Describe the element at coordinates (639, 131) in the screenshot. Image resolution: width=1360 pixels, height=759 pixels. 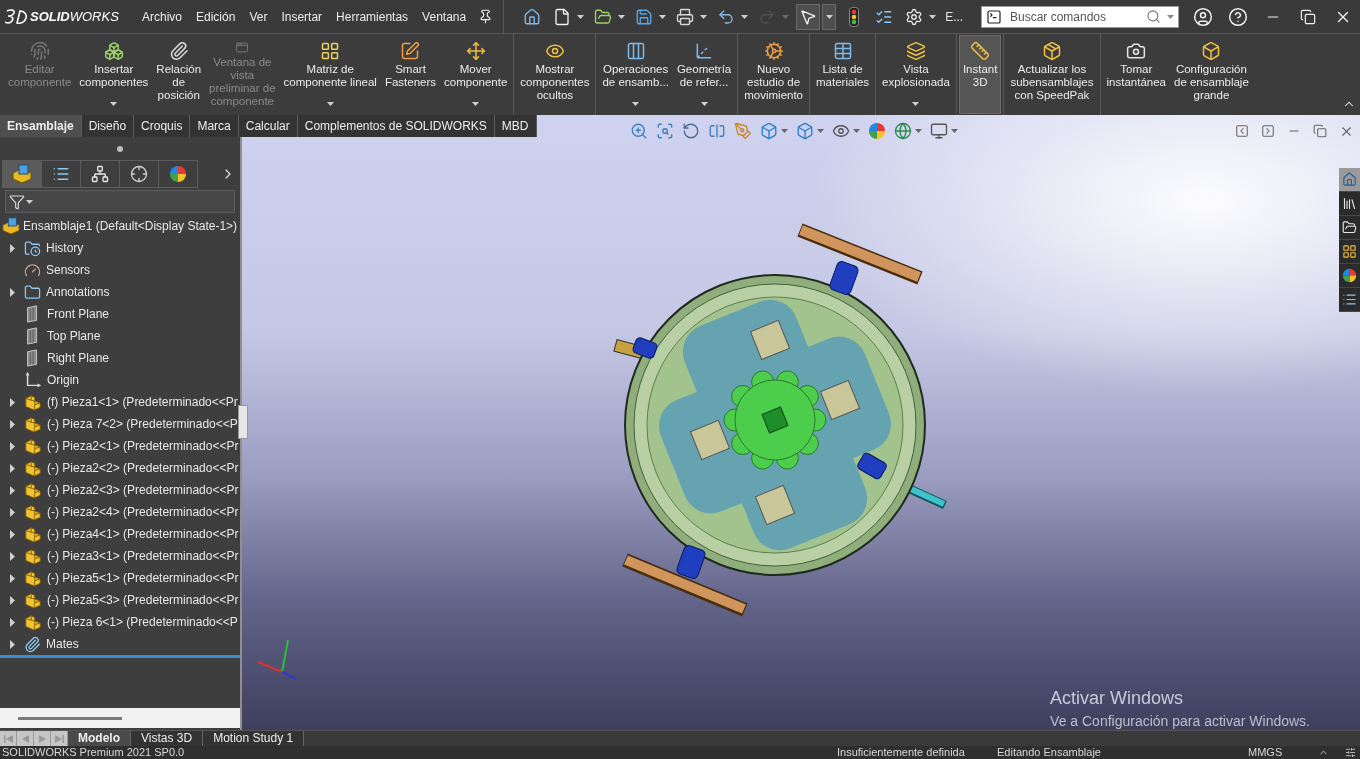
I see `zoom-in-icon` at that location.